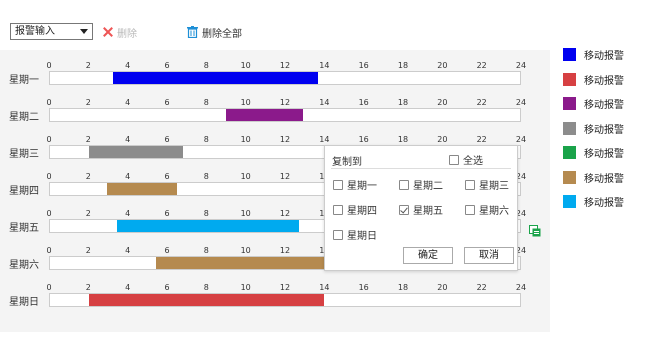 This screenshot has height=355, width=650. What do you see at coordinates (24, 191) in the screenshot?
I see `day-label: 星期四` at bounding box center [24, 191].